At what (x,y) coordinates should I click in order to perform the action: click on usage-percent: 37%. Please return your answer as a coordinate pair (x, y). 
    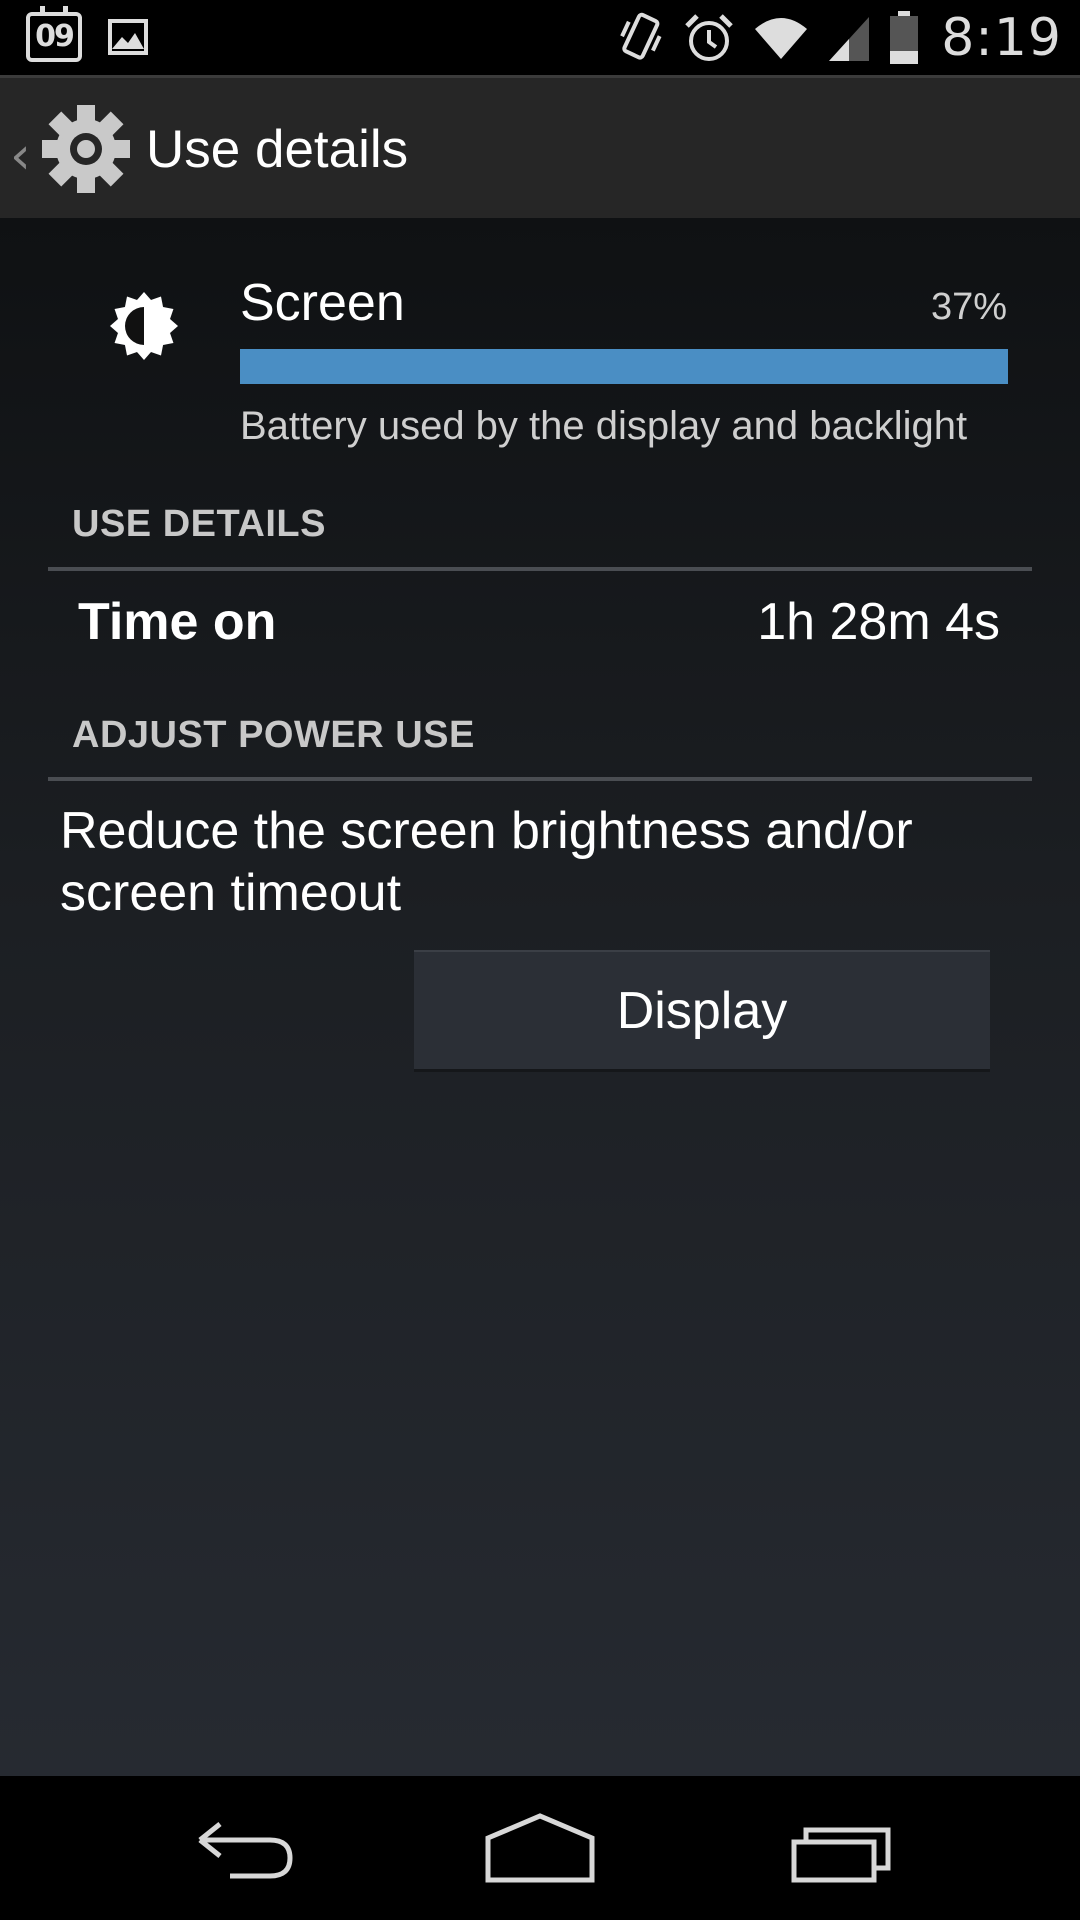
    Looking at the image, I should click on (968, 307).